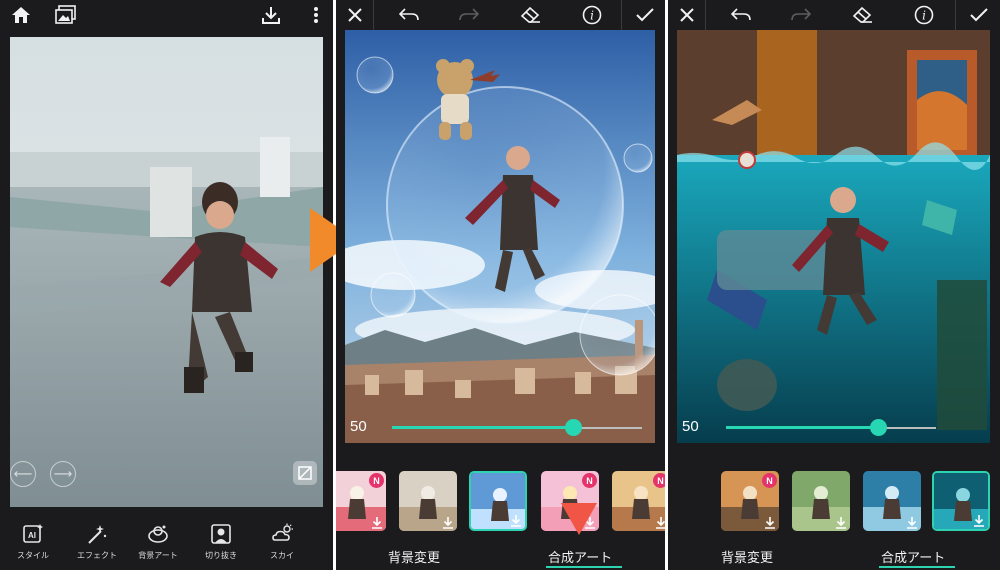 The width and height of the screenshot is (1000, 570). I want to click on tool-label: 切り抜き, so click(221, 555).